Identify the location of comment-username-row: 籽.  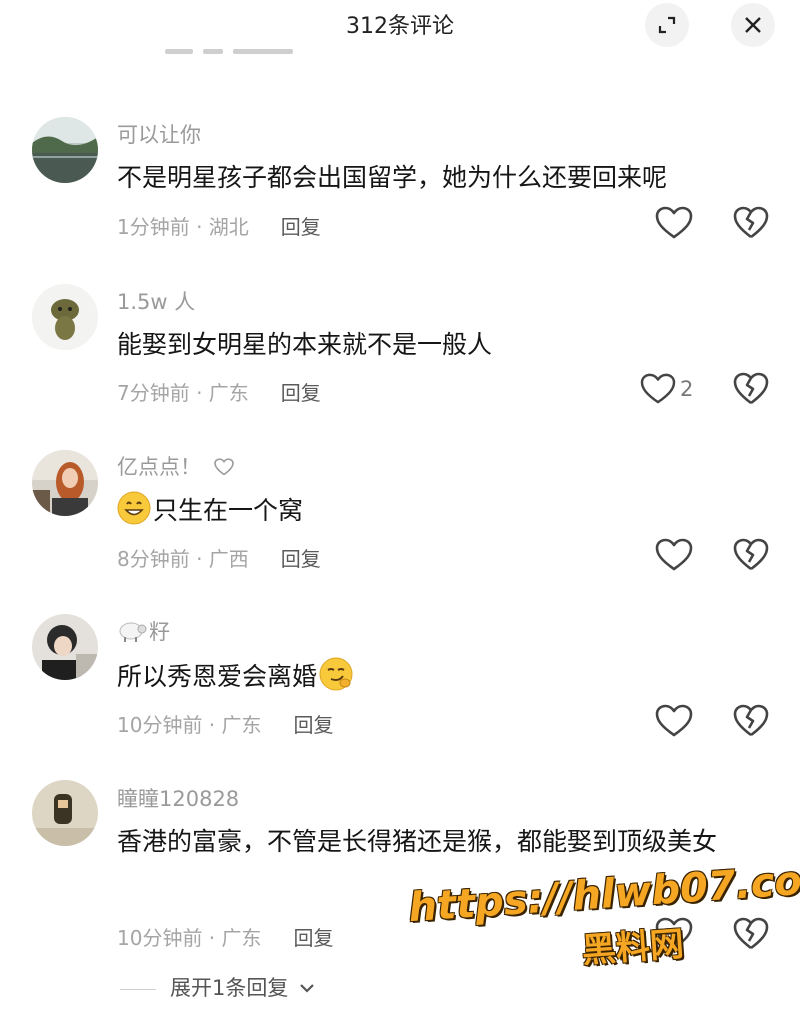
(143, 631).